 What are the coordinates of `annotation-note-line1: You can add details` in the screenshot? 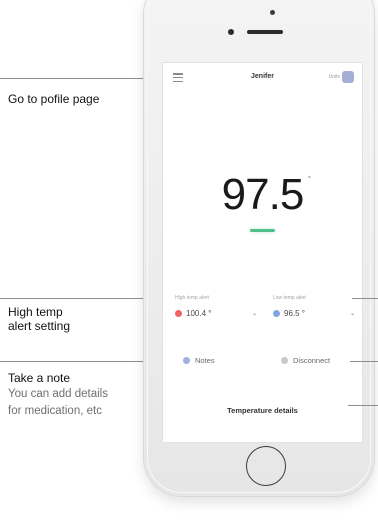 It's located at (58, 394).